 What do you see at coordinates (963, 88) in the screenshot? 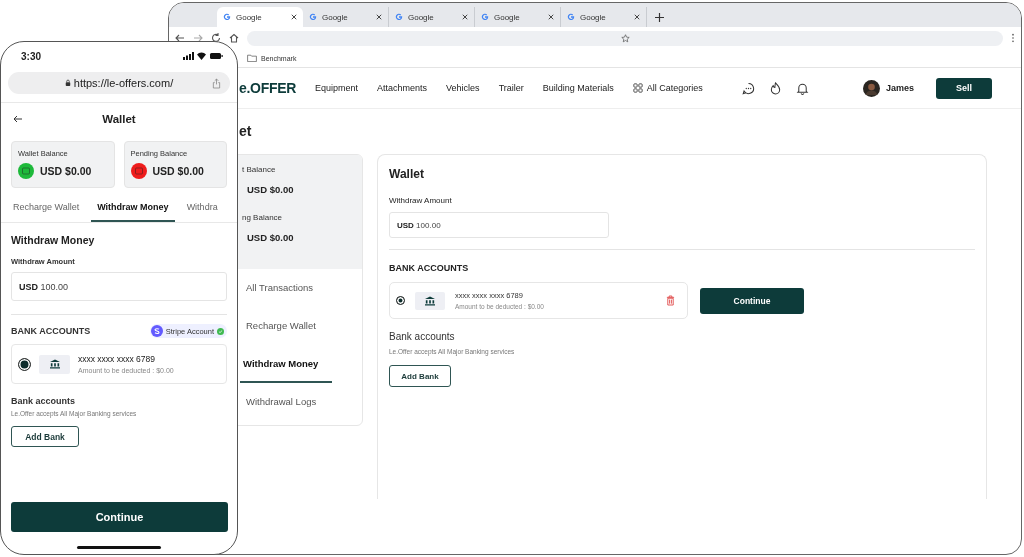
I see `sell-button: Sell` at bounding box center [963, 88].